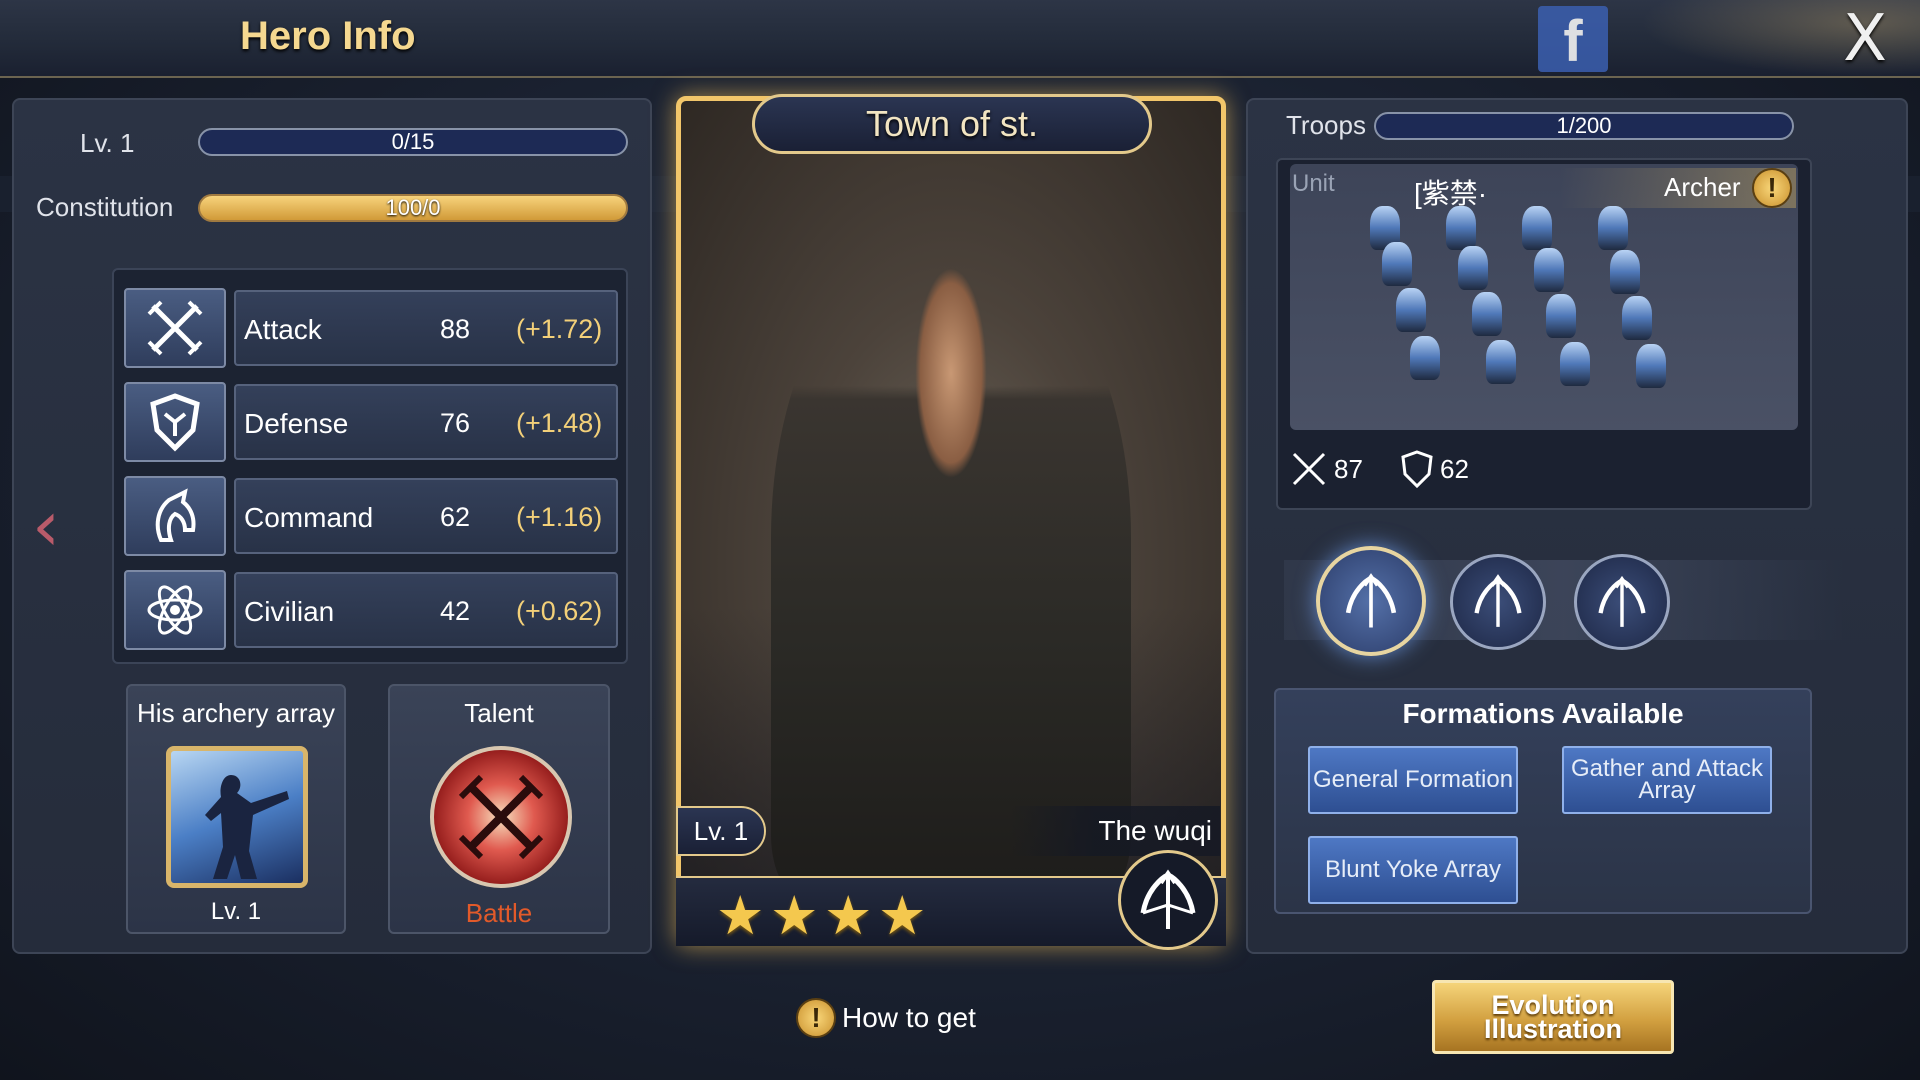  What do you see at coordinates (1584, 126) in the screenshot?
I see `troops-bar: 1/200` at bounding box center [1584, 126].